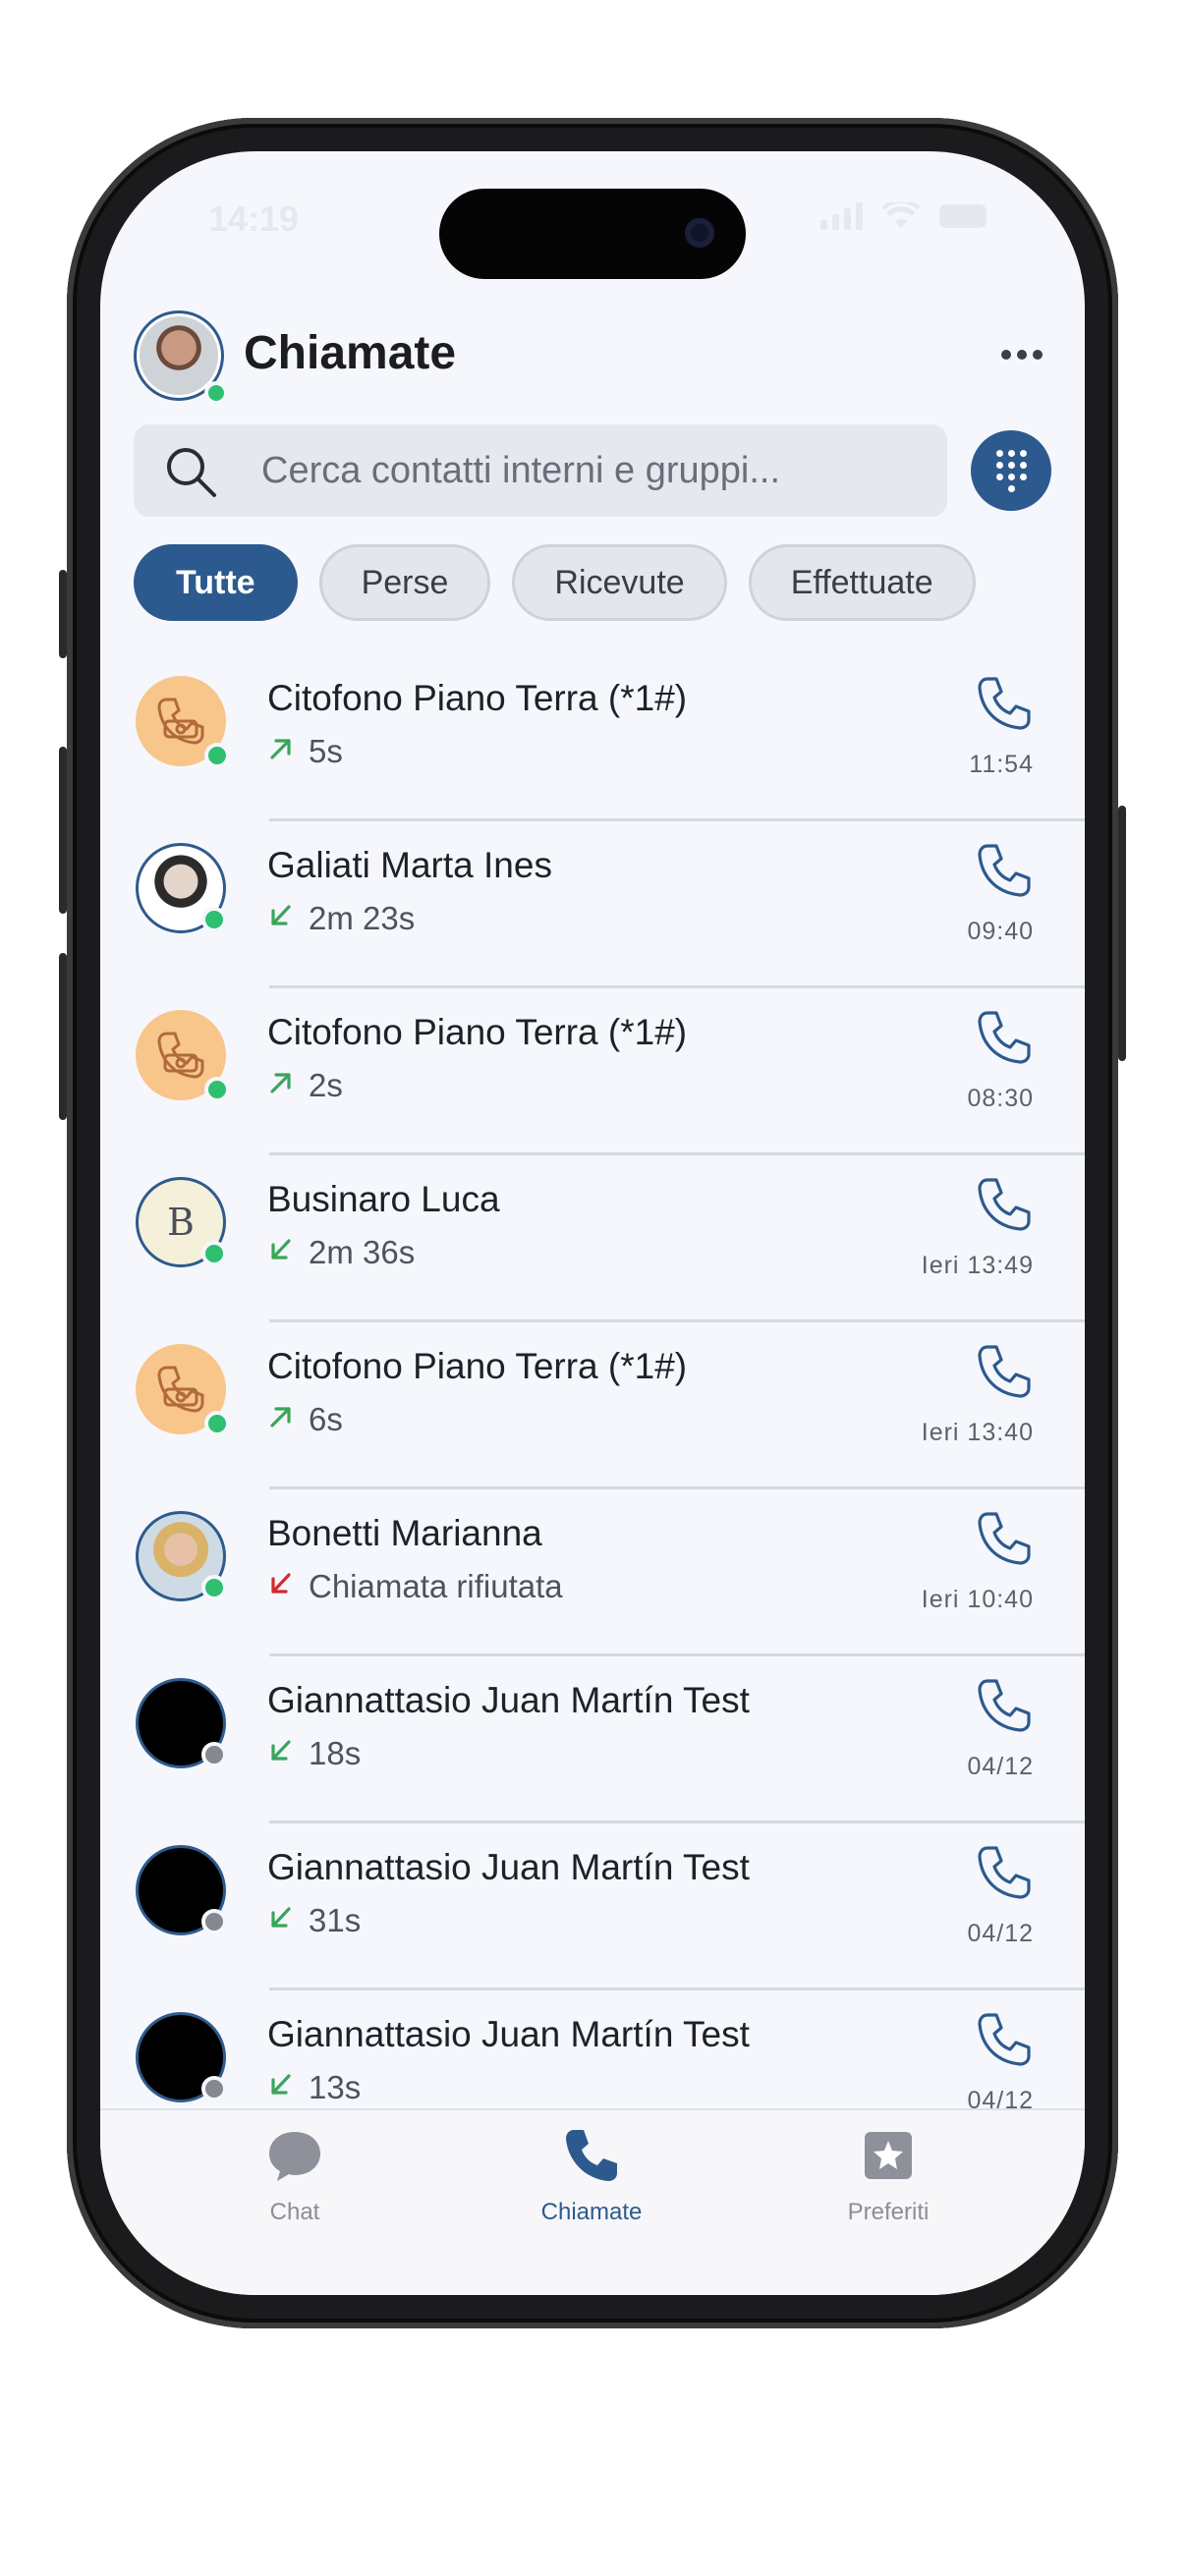 The image size is (1185, 2576). Describe the element at coordinates (592, 1739) in the screenshot. I see `call-row: Giannattasio Juan Martín Test 18s 04/12` at that location.